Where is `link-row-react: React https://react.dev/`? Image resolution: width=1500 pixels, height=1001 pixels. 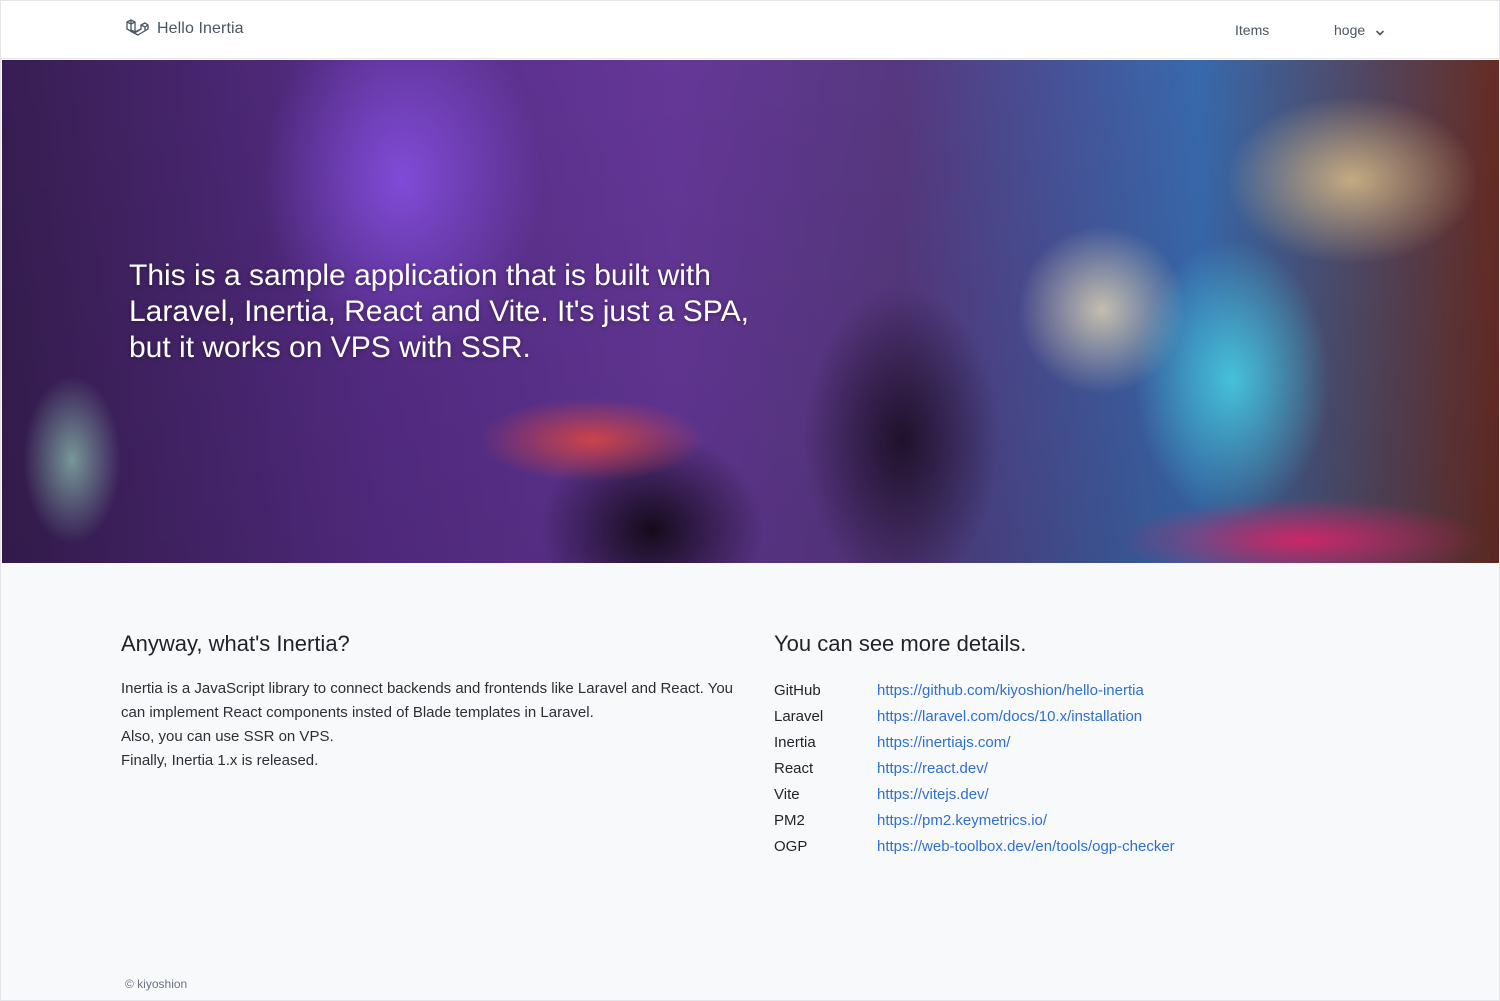
link-row-react: React https://react.dev/ is located at coordinates (1074, 768).